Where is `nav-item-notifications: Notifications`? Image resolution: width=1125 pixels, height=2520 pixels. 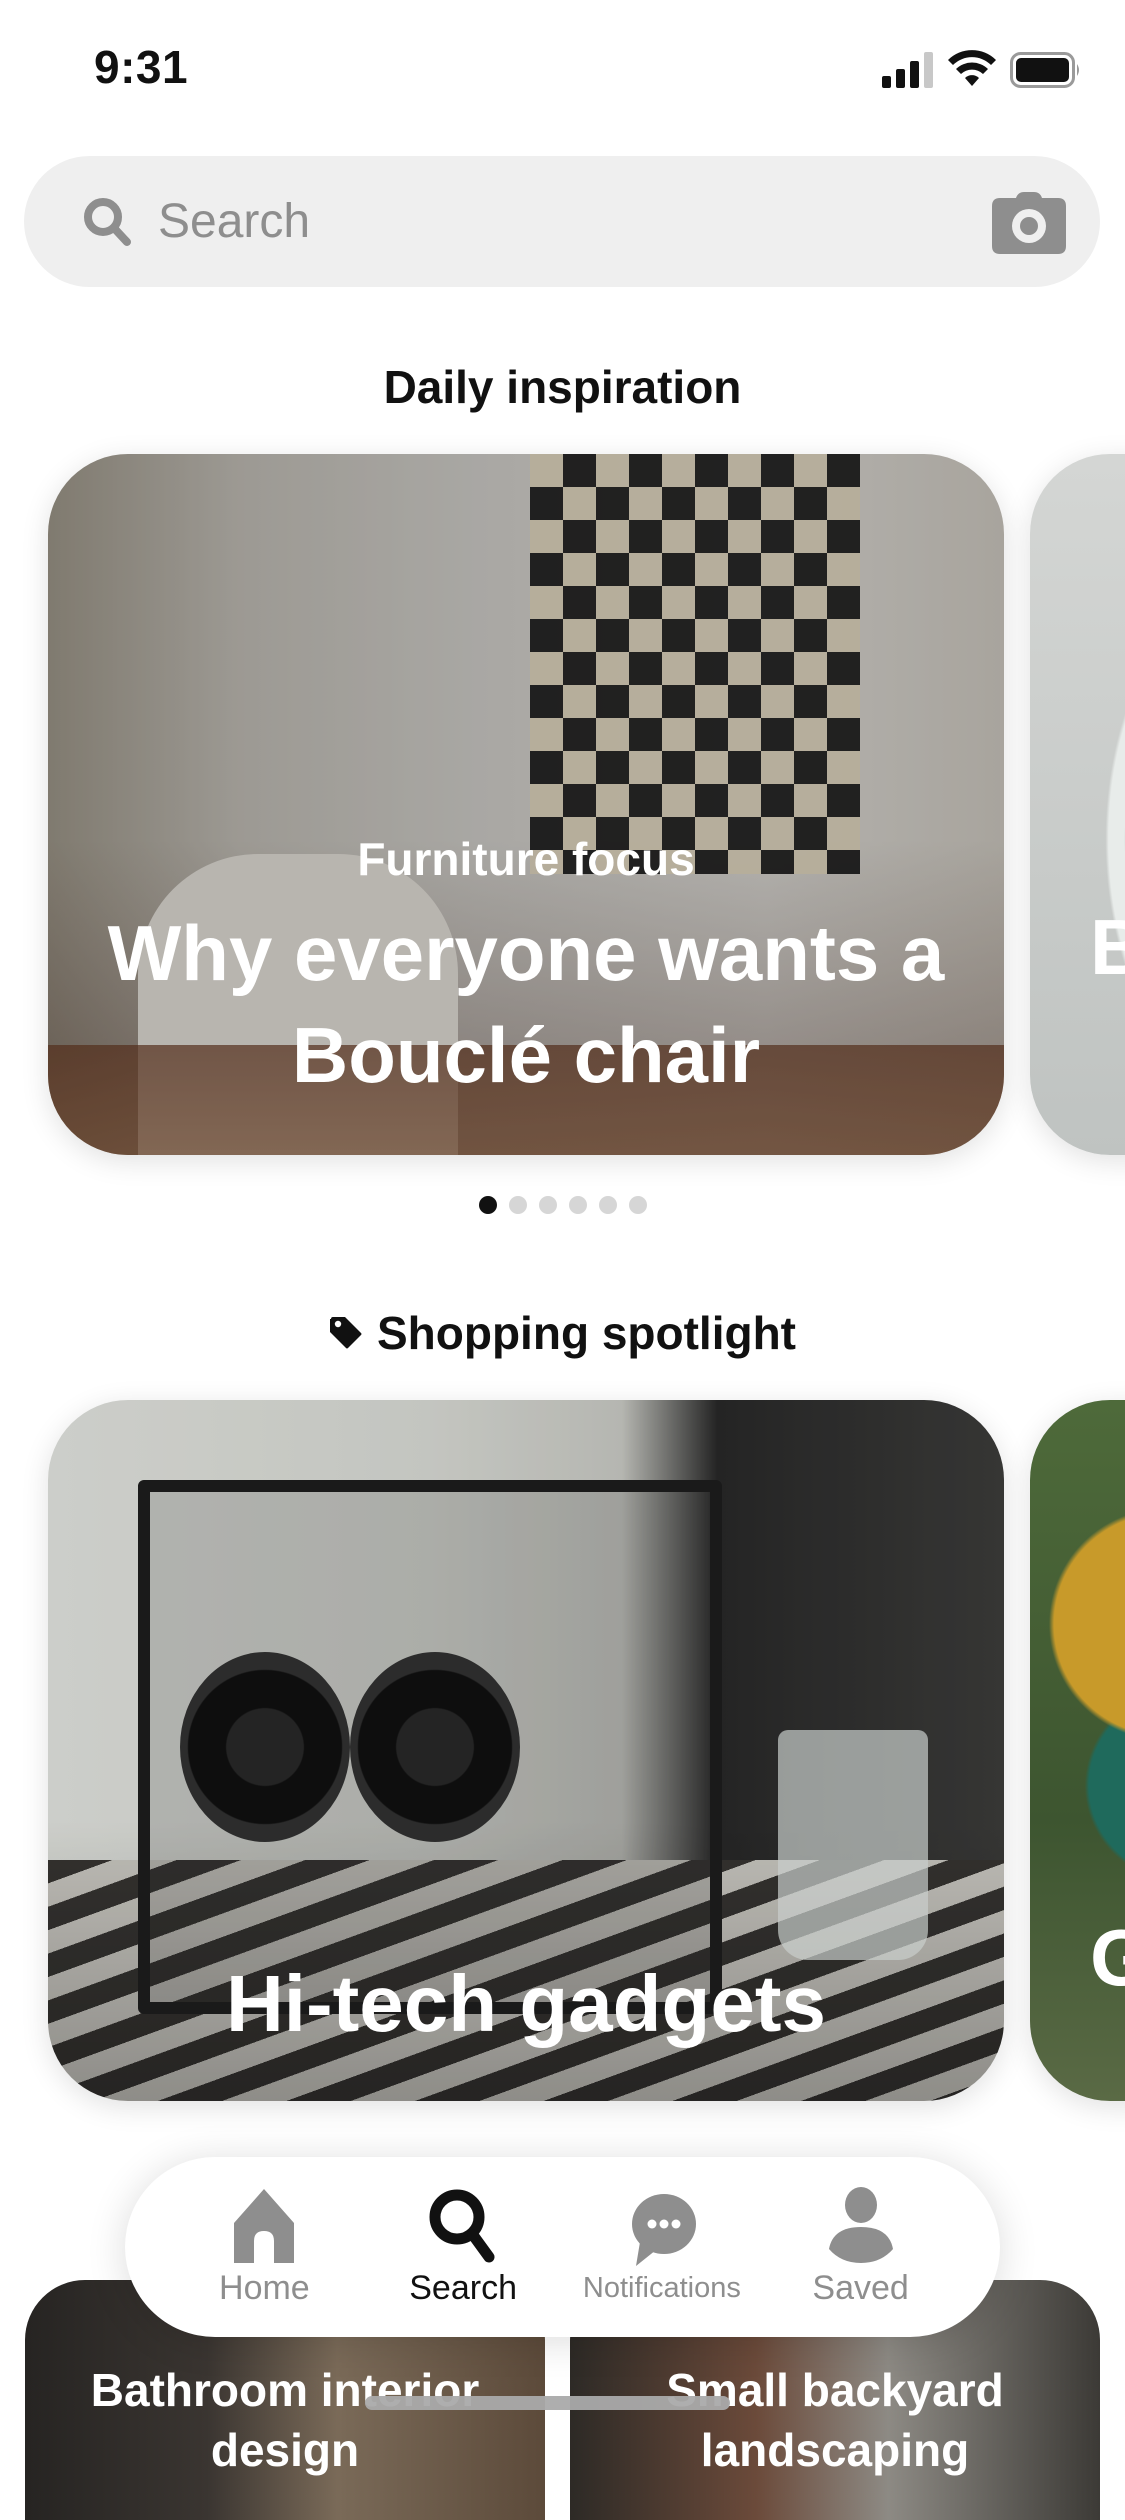 nav-item-notifications: Notifications is located at coordinates (662, 2247).